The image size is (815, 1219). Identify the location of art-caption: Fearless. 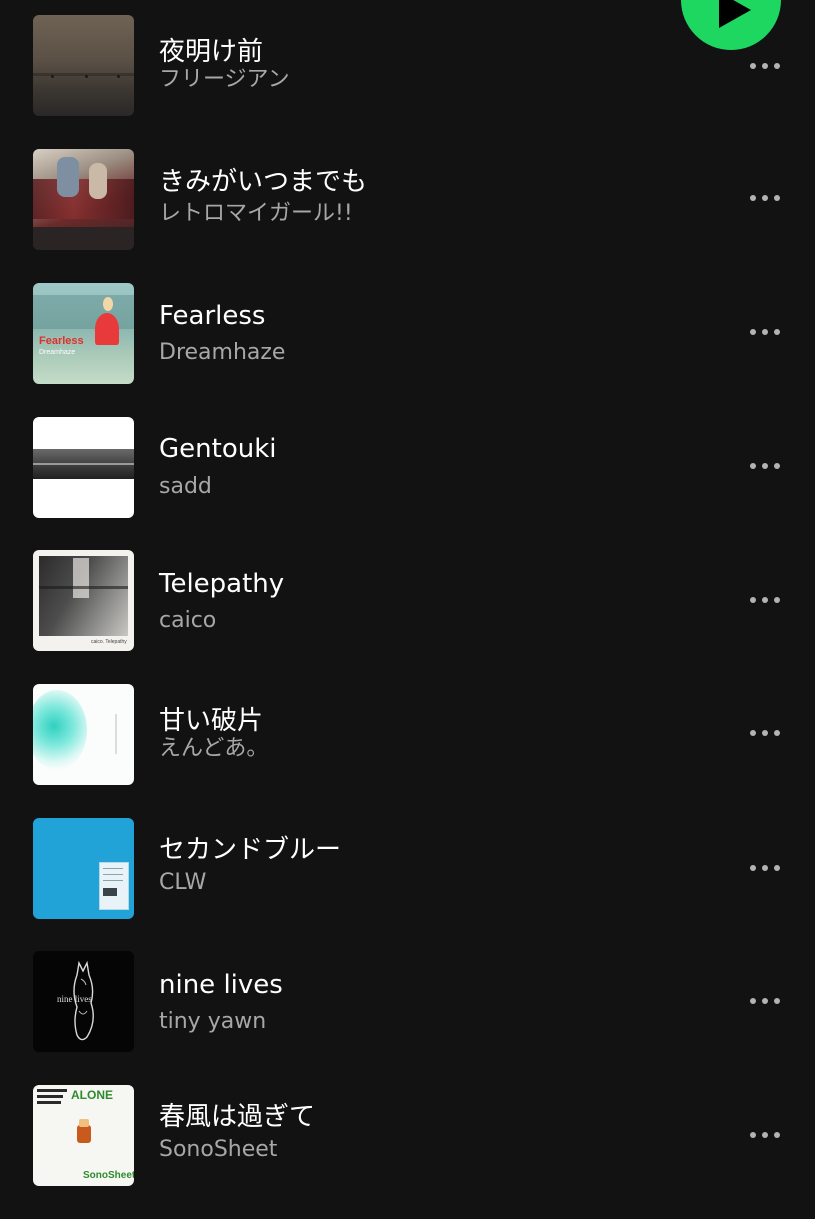
(61, 341).